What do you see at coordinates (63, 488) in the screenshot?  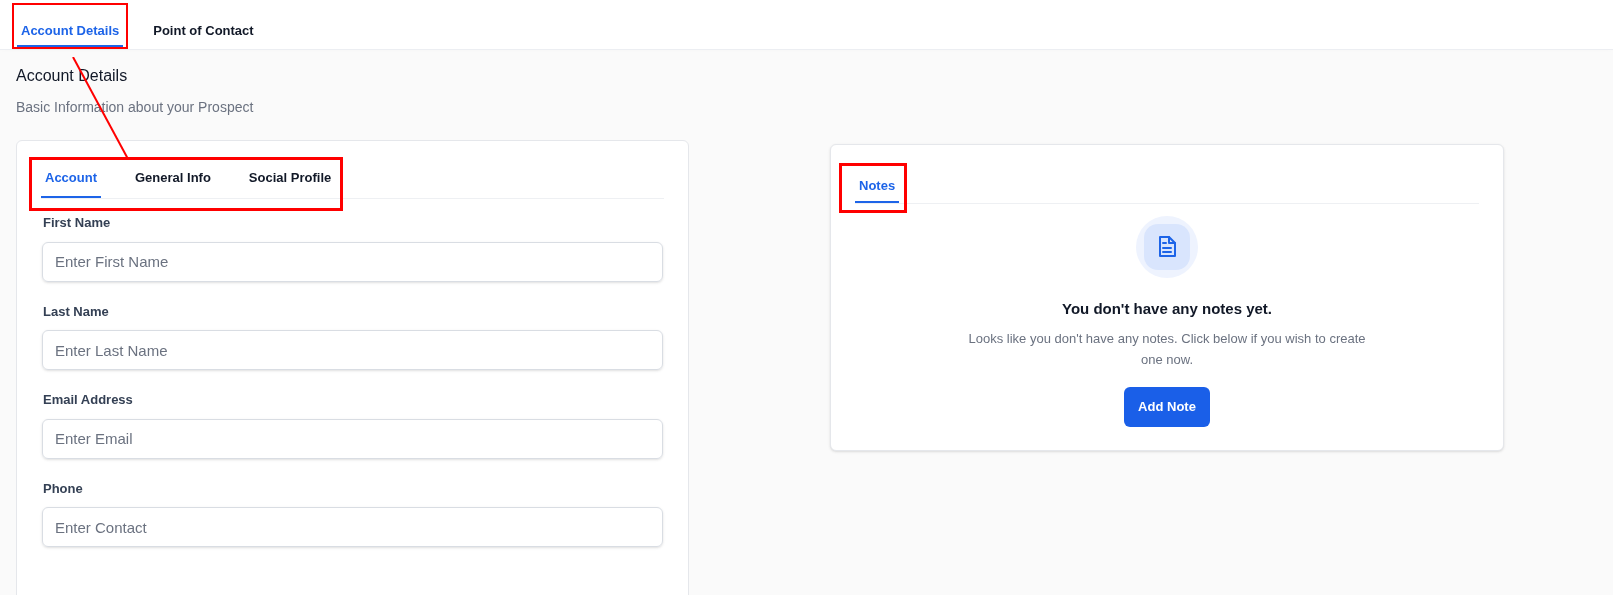 I see `field-label: Phone` at bounding box center [63, 488].